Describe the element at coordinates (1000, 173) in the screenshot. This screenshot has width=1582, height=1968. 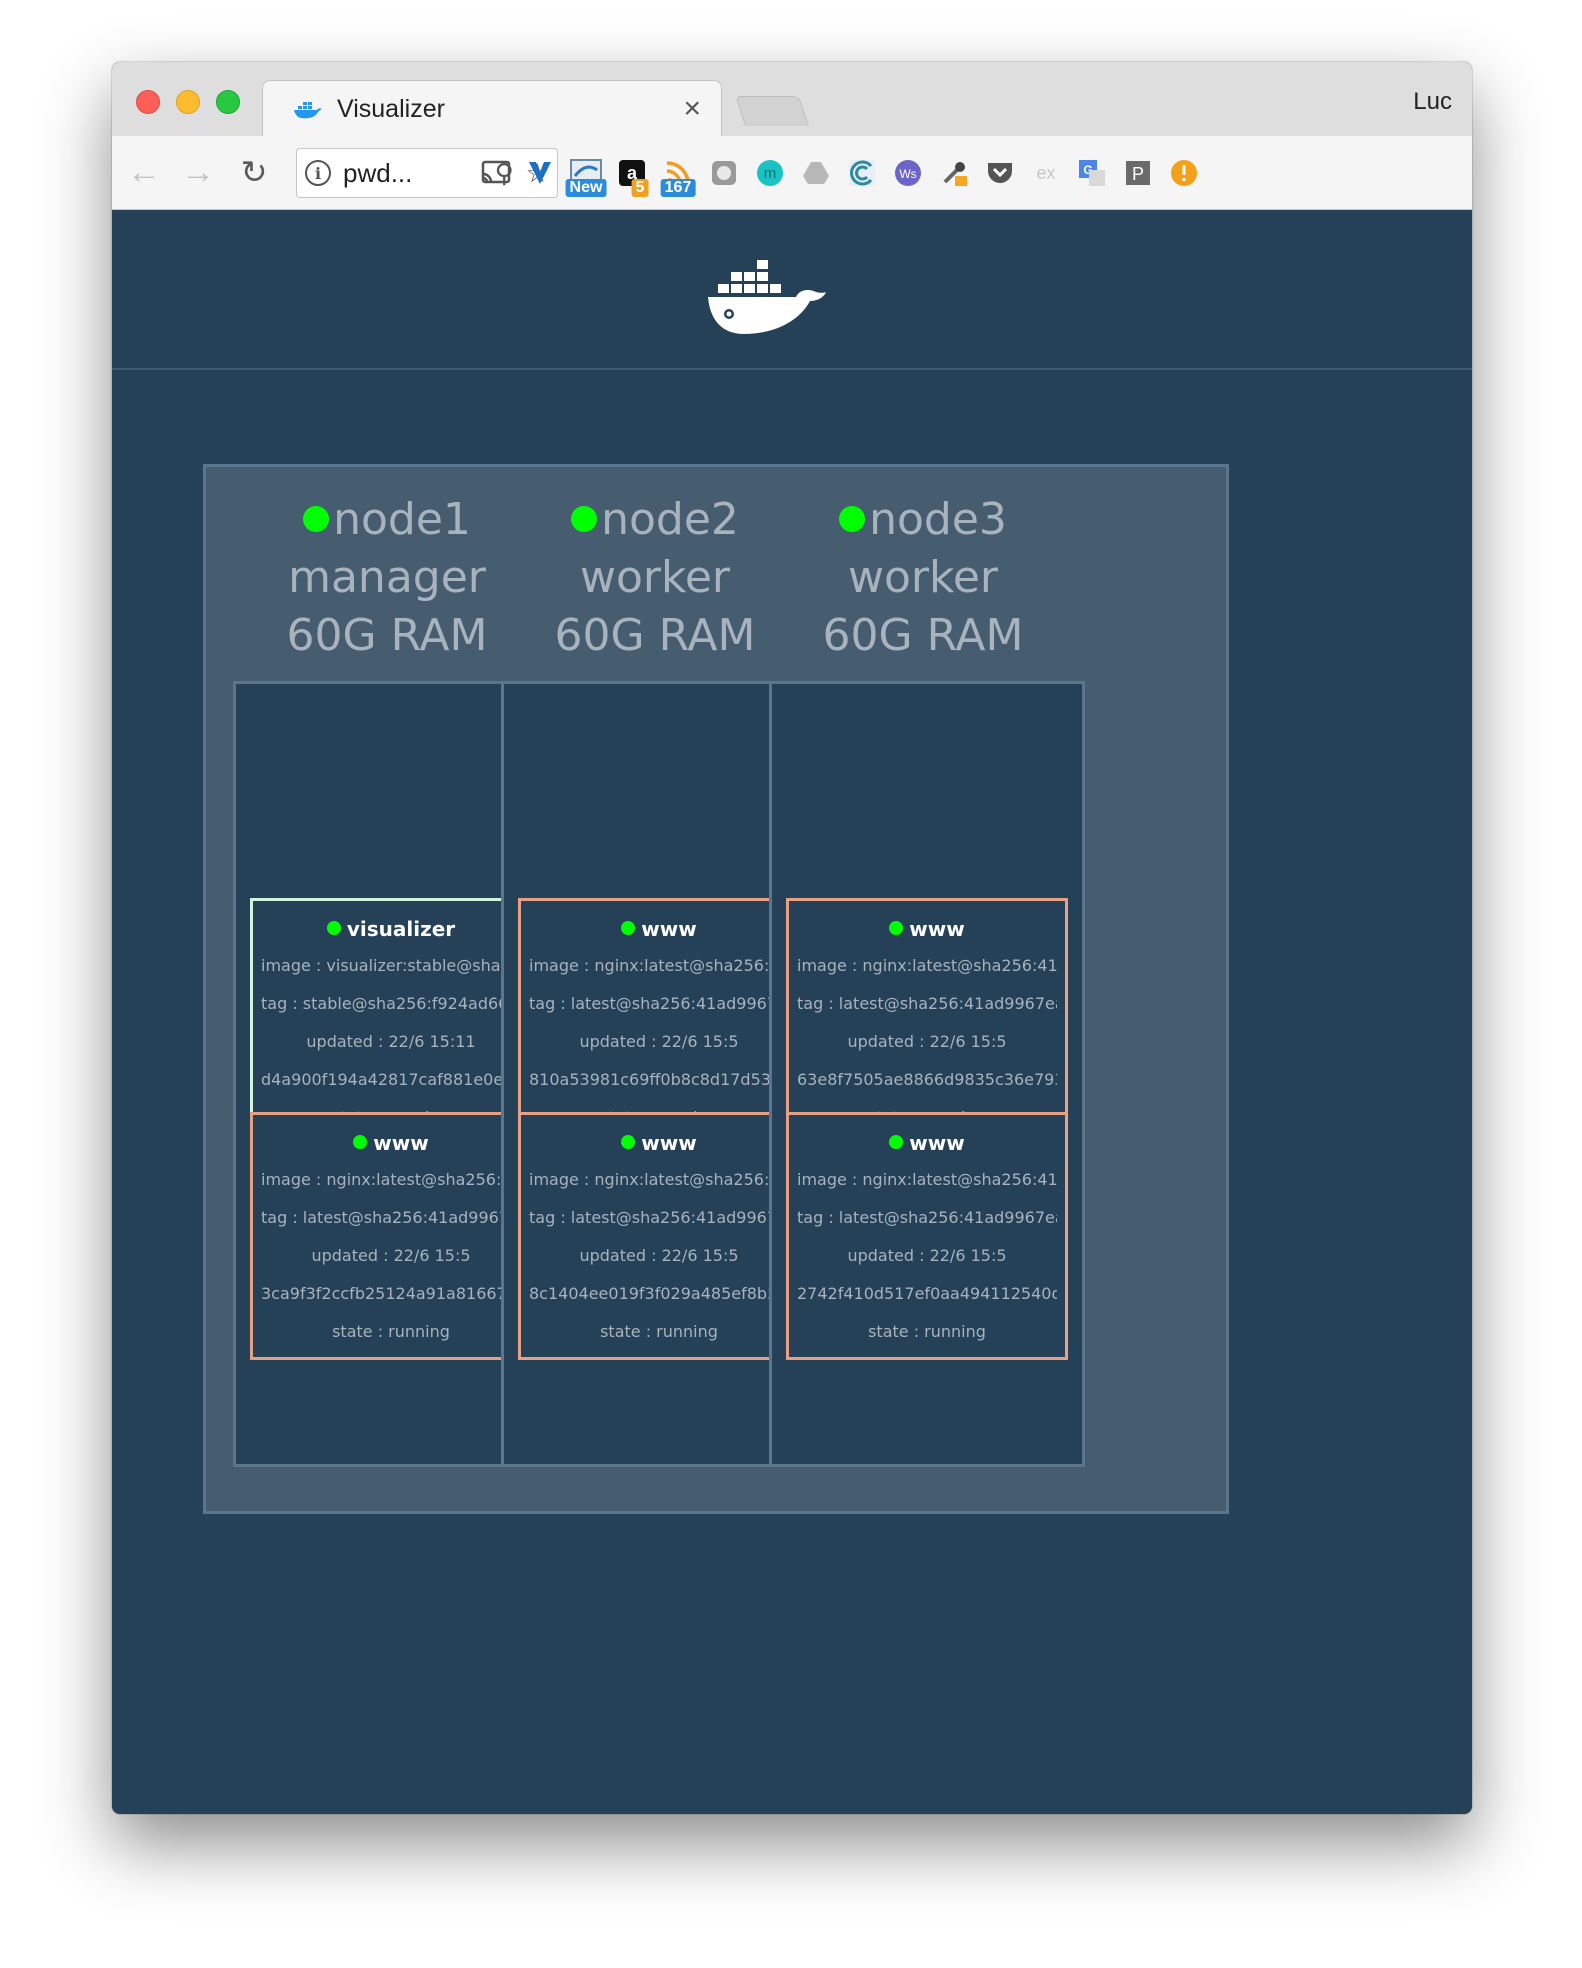
I see `pocket-icon` at that location.